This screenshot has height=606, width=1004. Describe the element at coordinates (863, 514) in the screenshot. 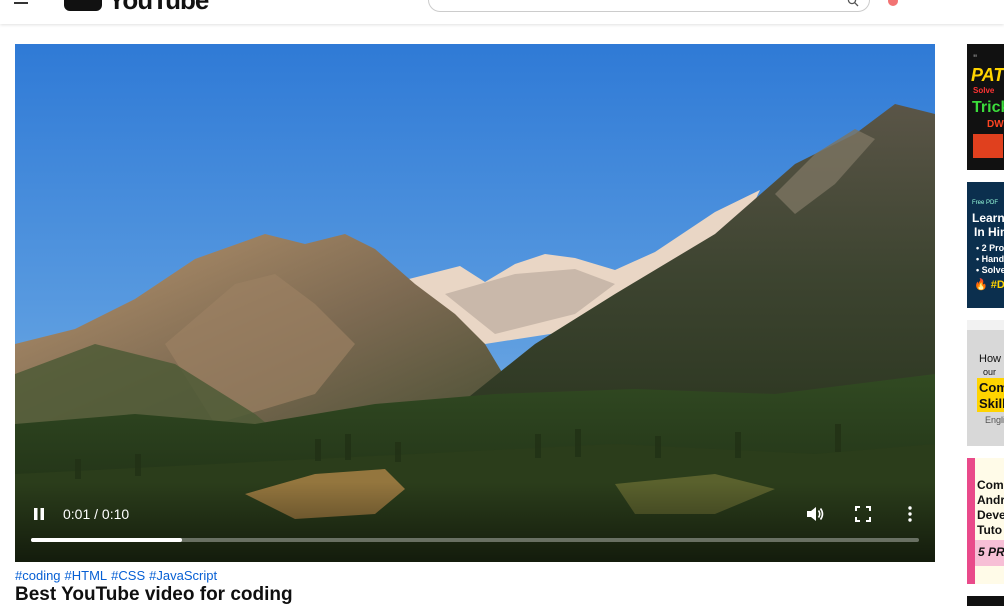

I see `fullscreen-icon` at that location.